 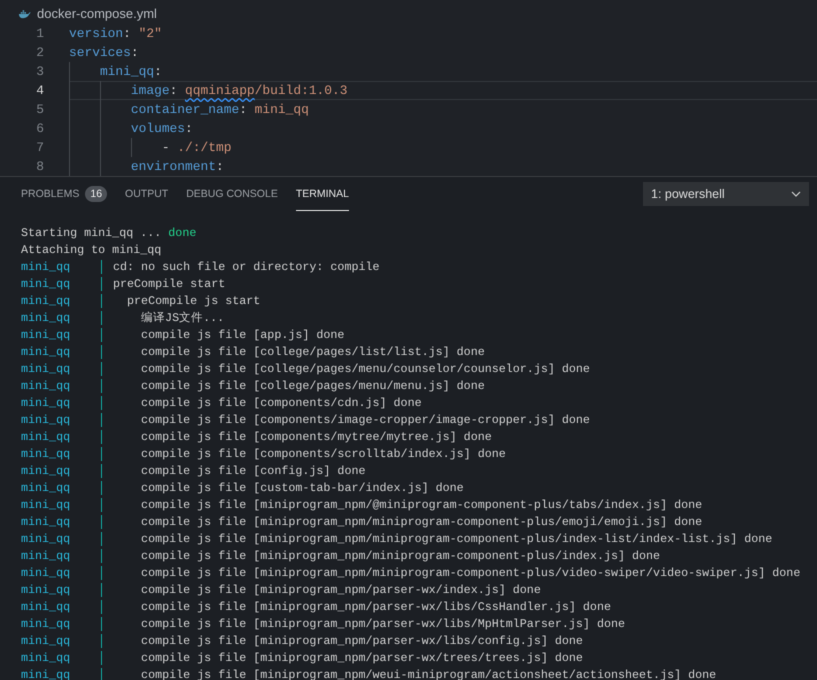 I want to click on terminal-text: compile js file [miniprogram_npm/parser-wx/libs/config.js] done, so click(x=361, y=641).